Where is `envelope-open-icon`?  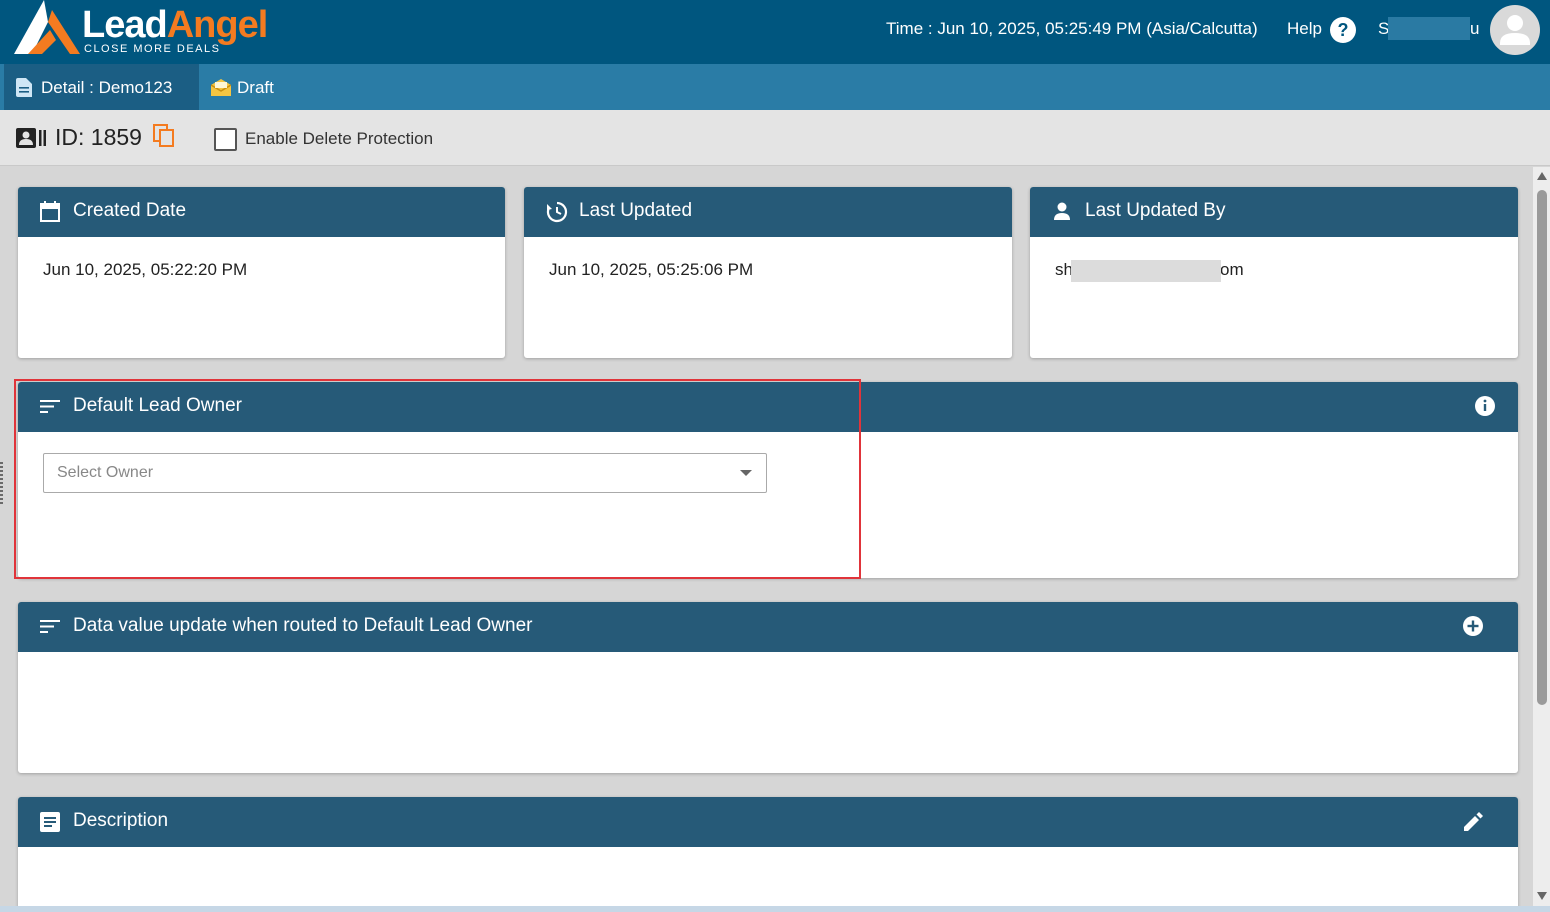 envelope-open-icon is located at coordinates (221, 87).